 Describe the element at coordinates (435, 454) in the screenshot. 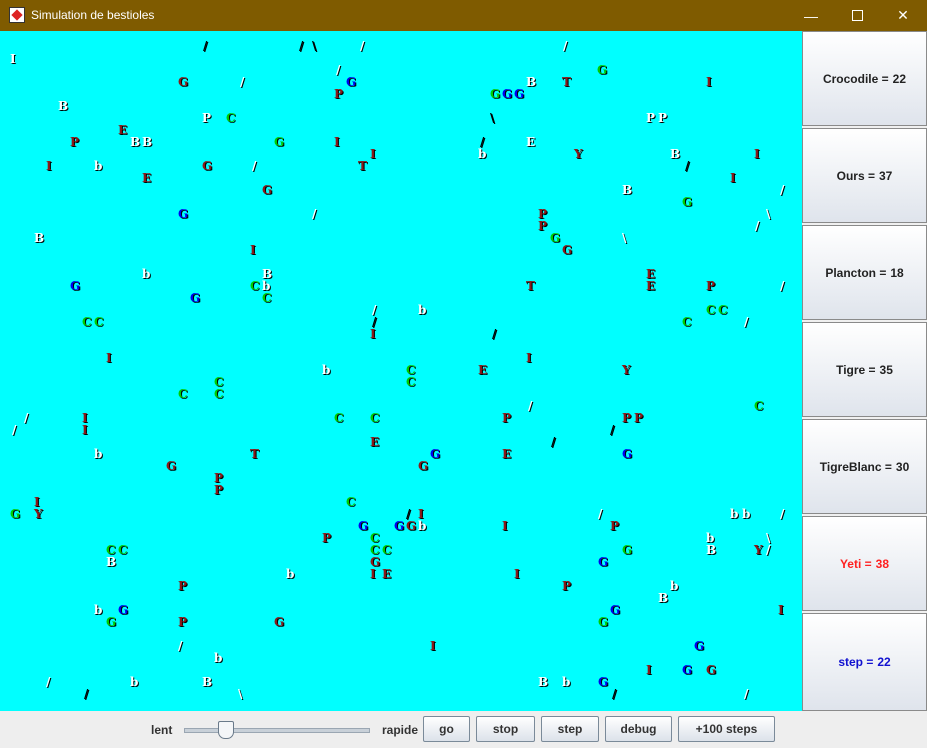

I see `creature-109: G` at that location.